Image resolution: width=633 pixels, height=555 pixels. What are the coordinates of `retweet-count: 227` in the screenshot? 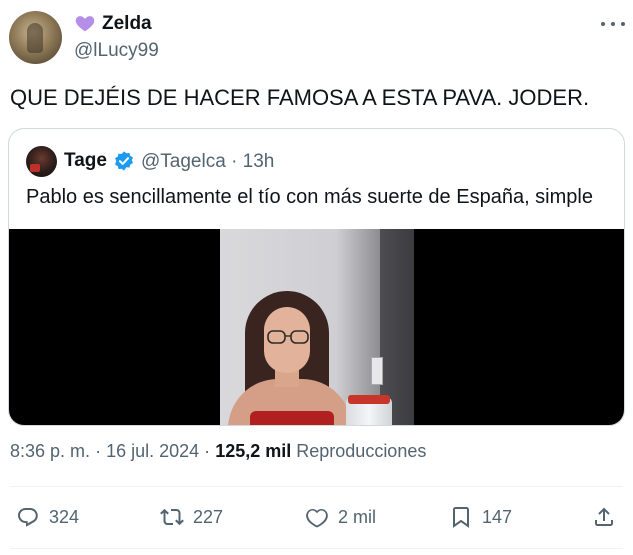 It's located at (208, 516).